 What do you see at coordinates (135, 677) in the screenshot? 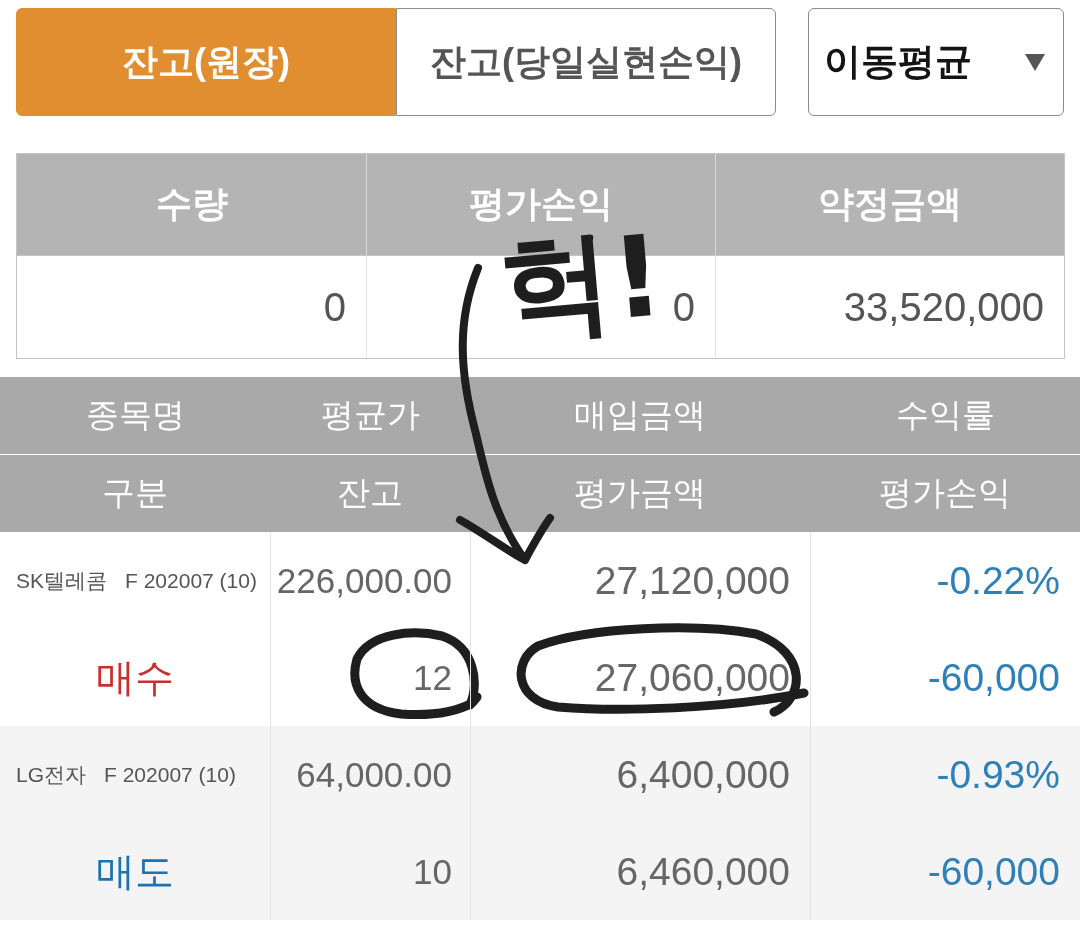
I see `trade-side-label: 매수` at bounding box center [135, 677].